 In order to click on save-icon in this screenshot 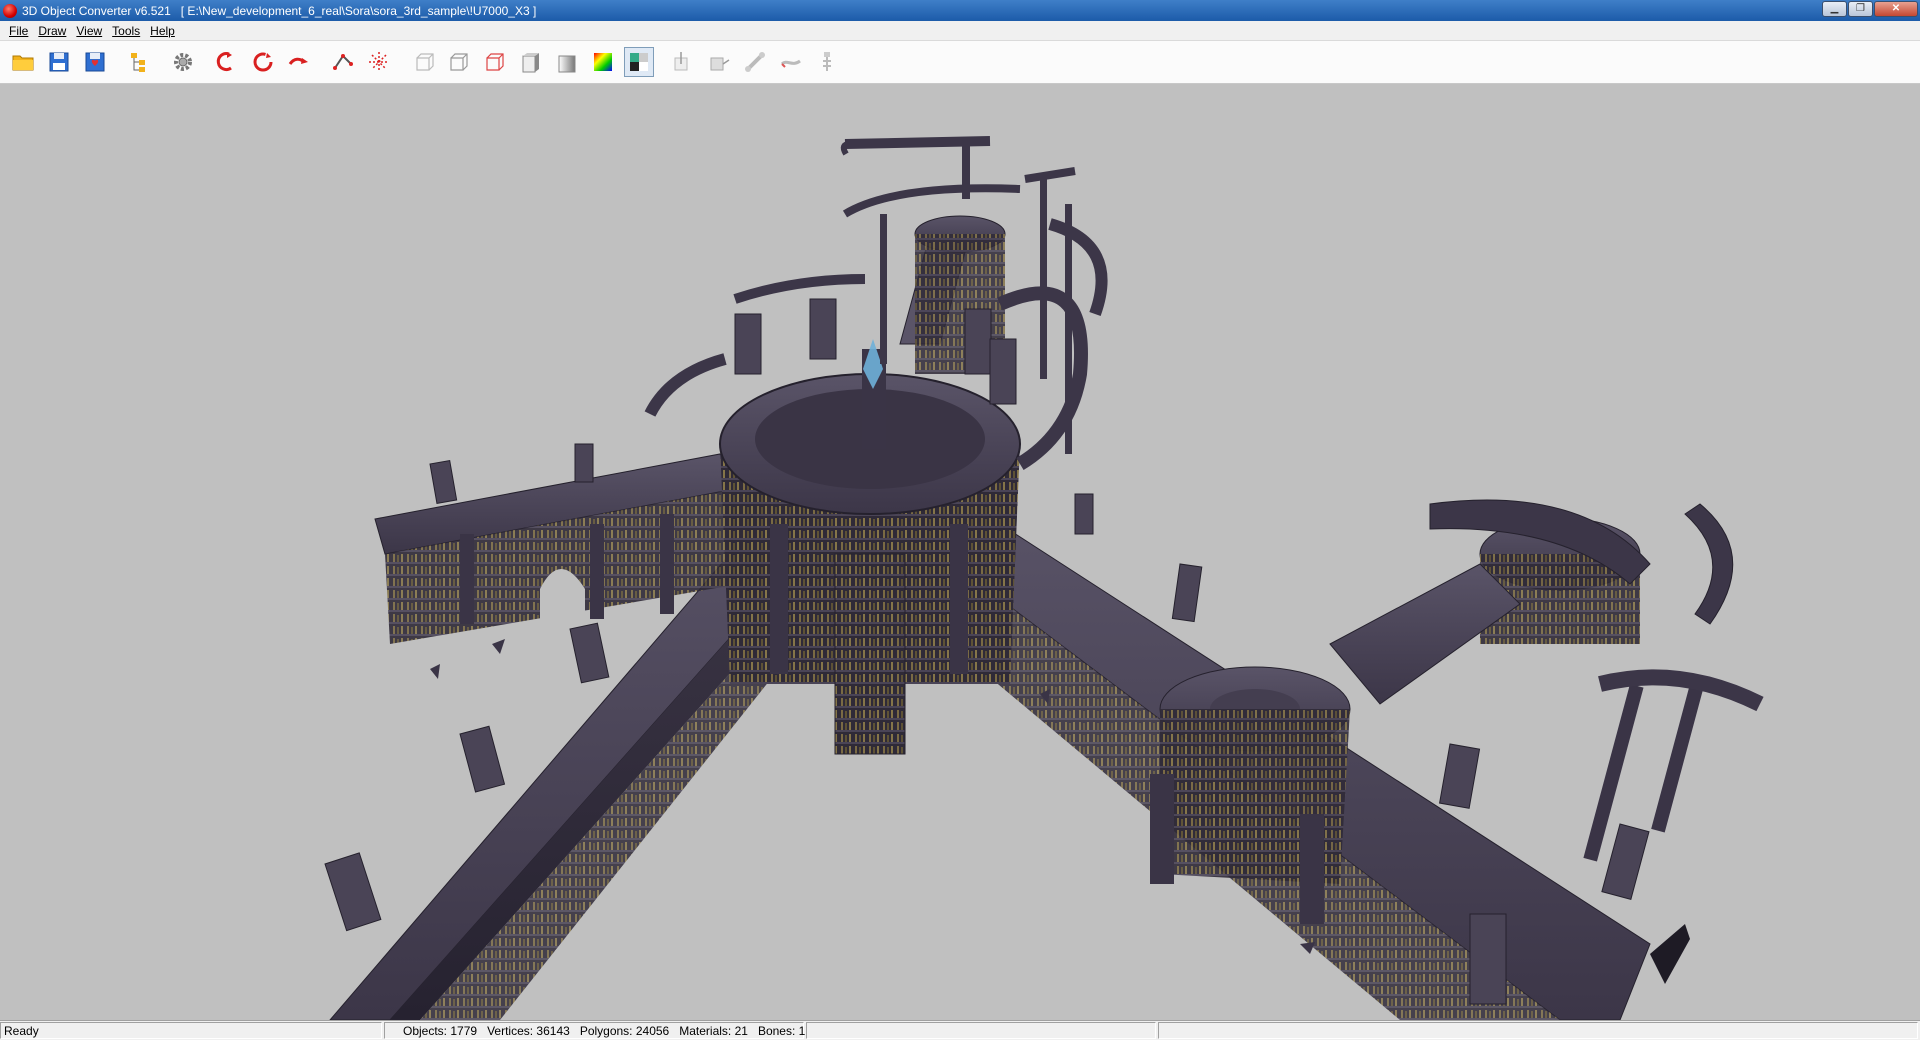, I will do `click(59, 62)`.